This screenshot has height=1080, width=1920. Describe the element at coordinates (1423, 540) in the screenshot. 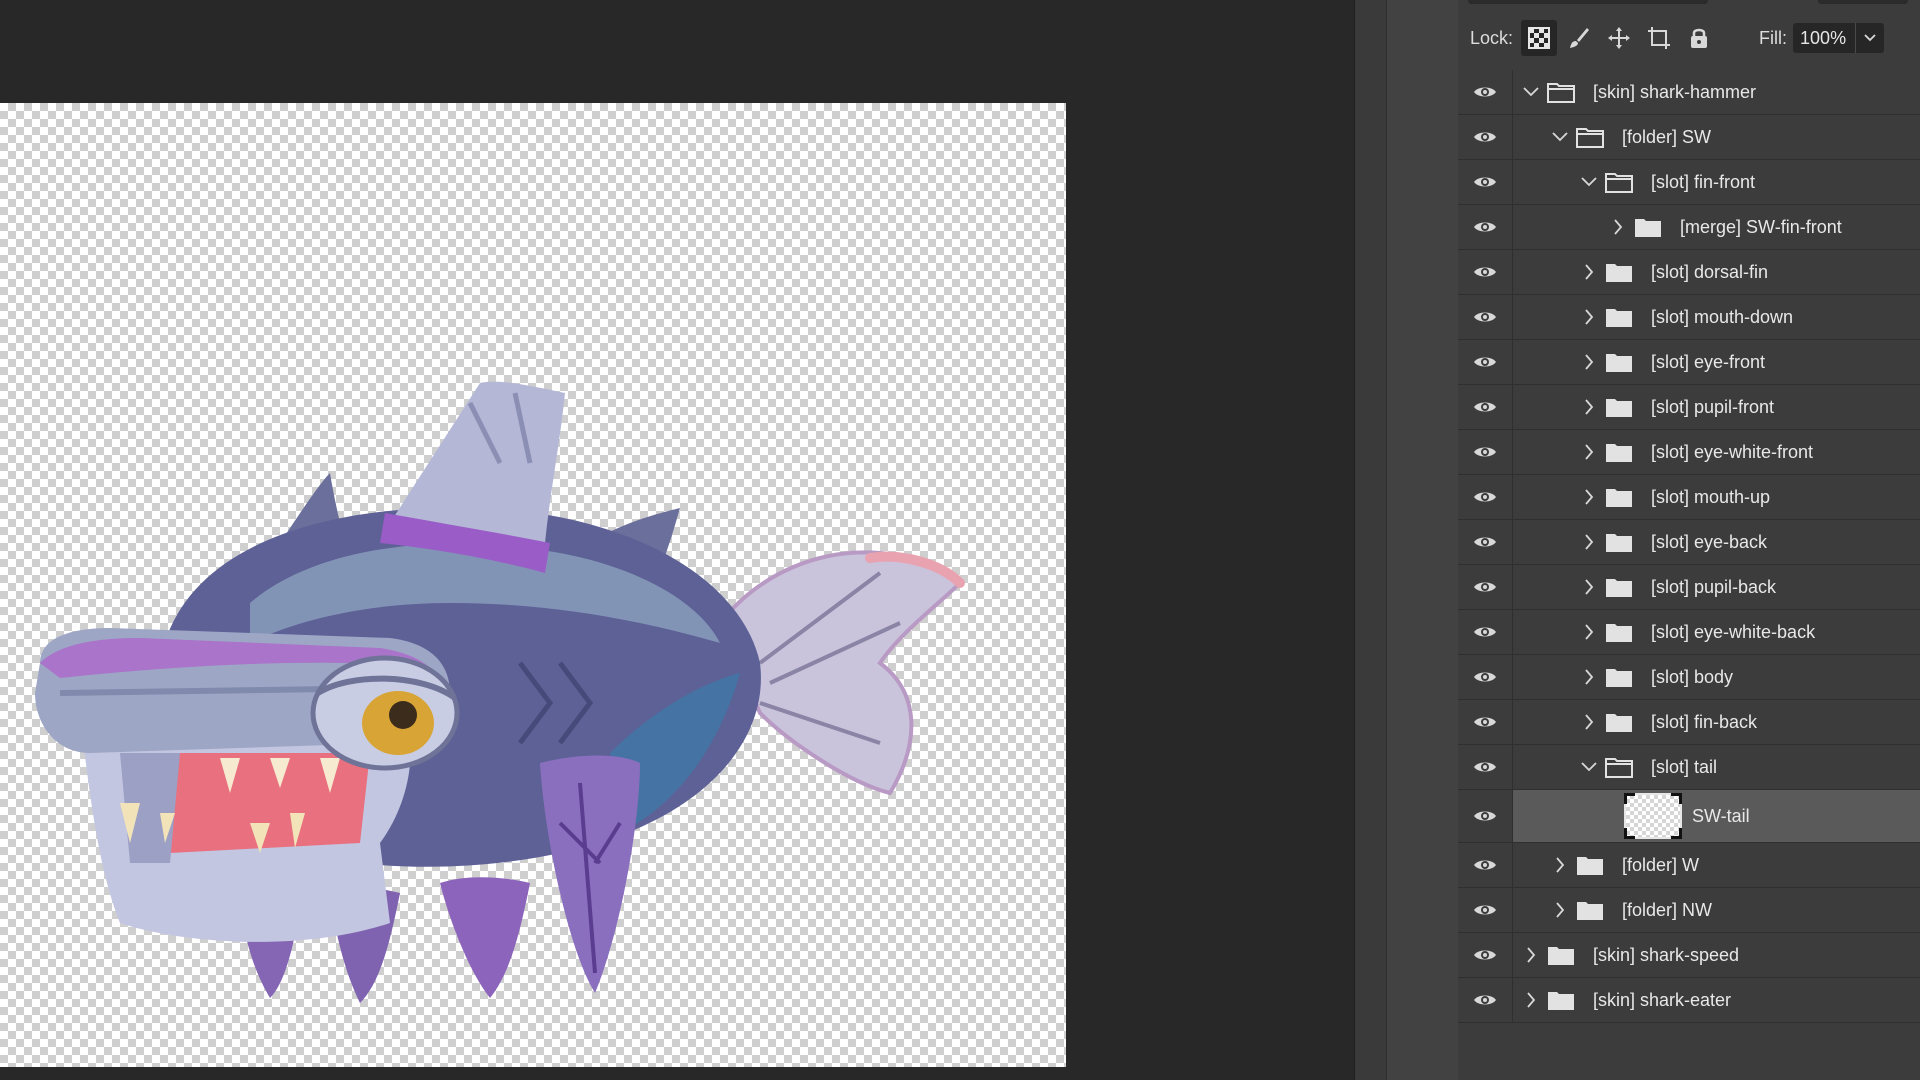

I see `collapsed-panel-dock` at that location.